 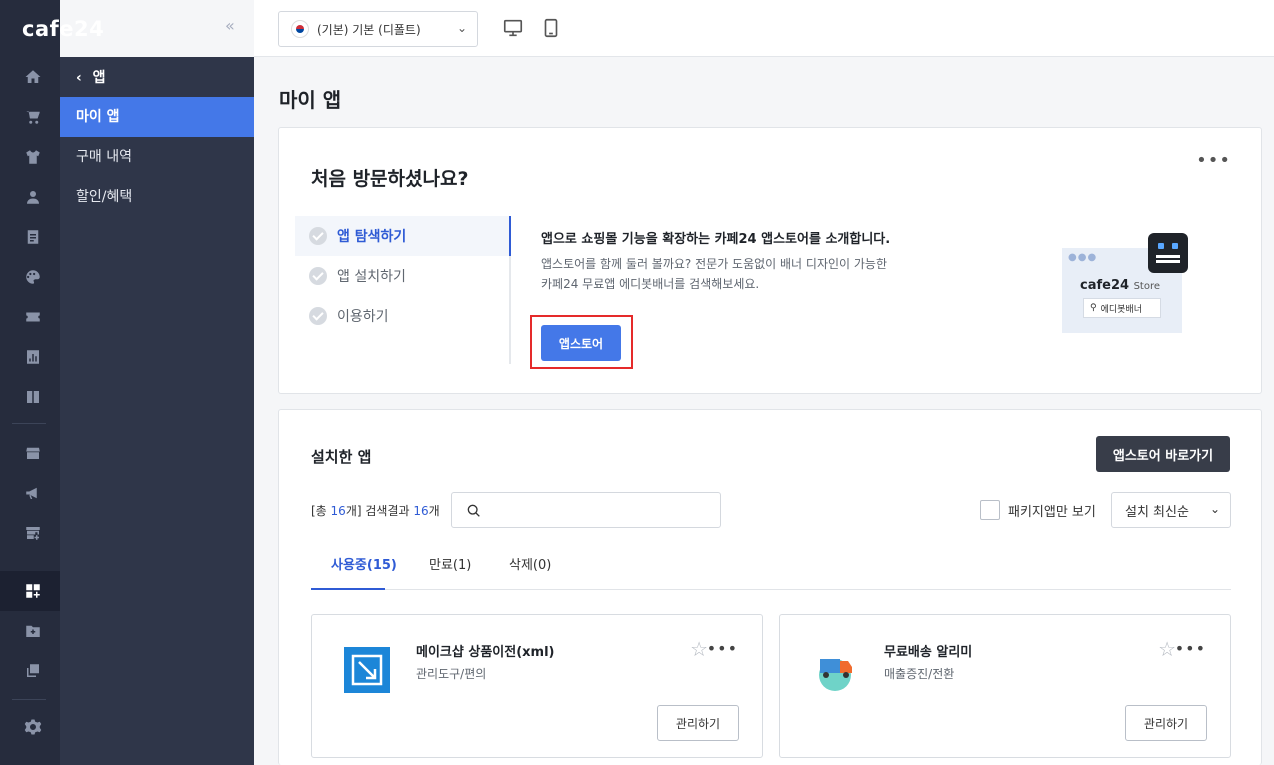 What do you see at coordinates (434, 511) in the screenshot?
I see `count-suffix: 개` at bounding box center [434, 511].